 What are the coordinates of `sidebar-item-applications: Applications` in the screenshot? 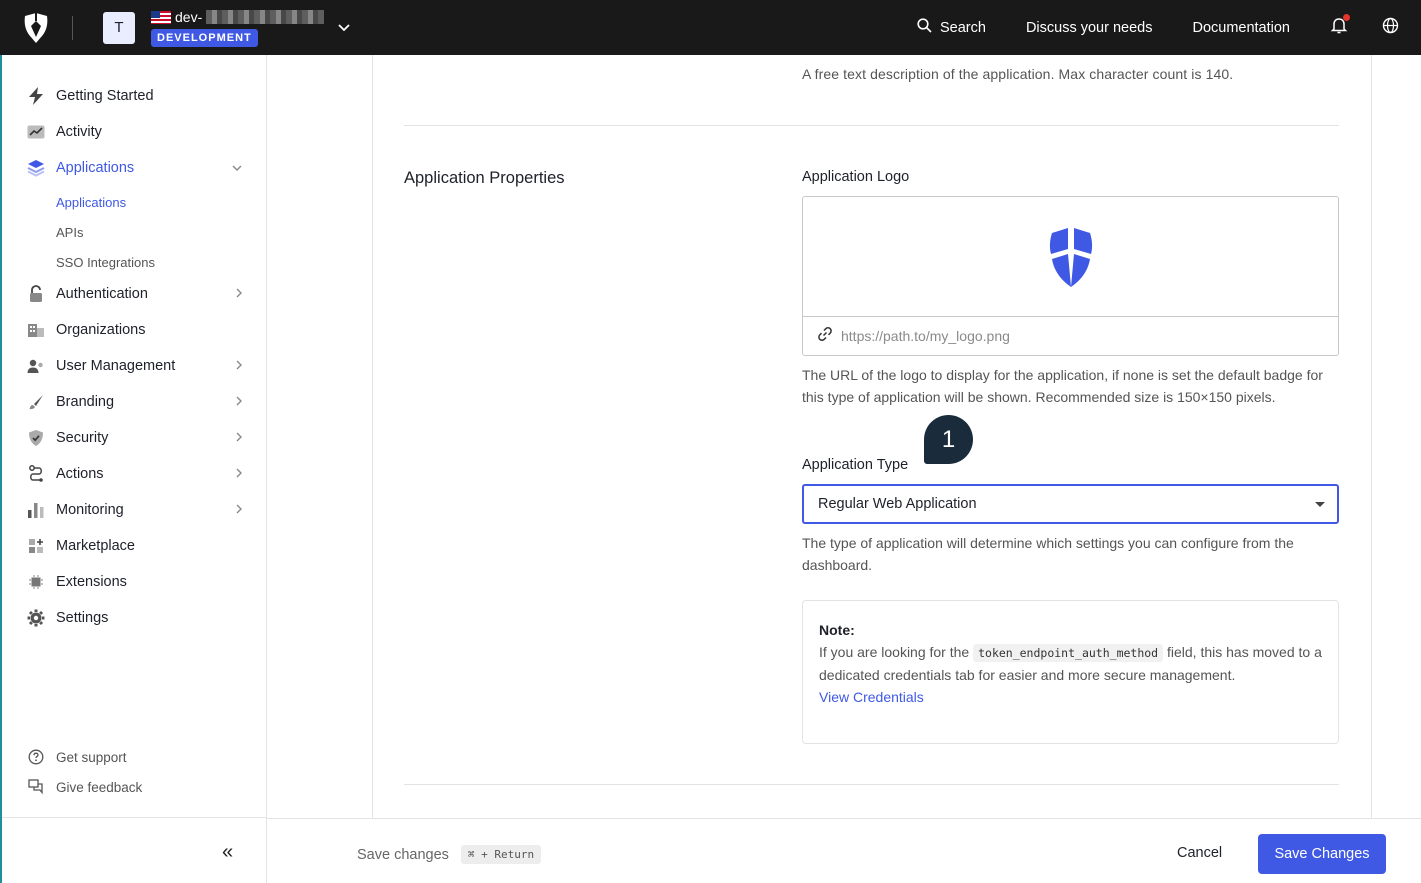 It's located at (134, 168).